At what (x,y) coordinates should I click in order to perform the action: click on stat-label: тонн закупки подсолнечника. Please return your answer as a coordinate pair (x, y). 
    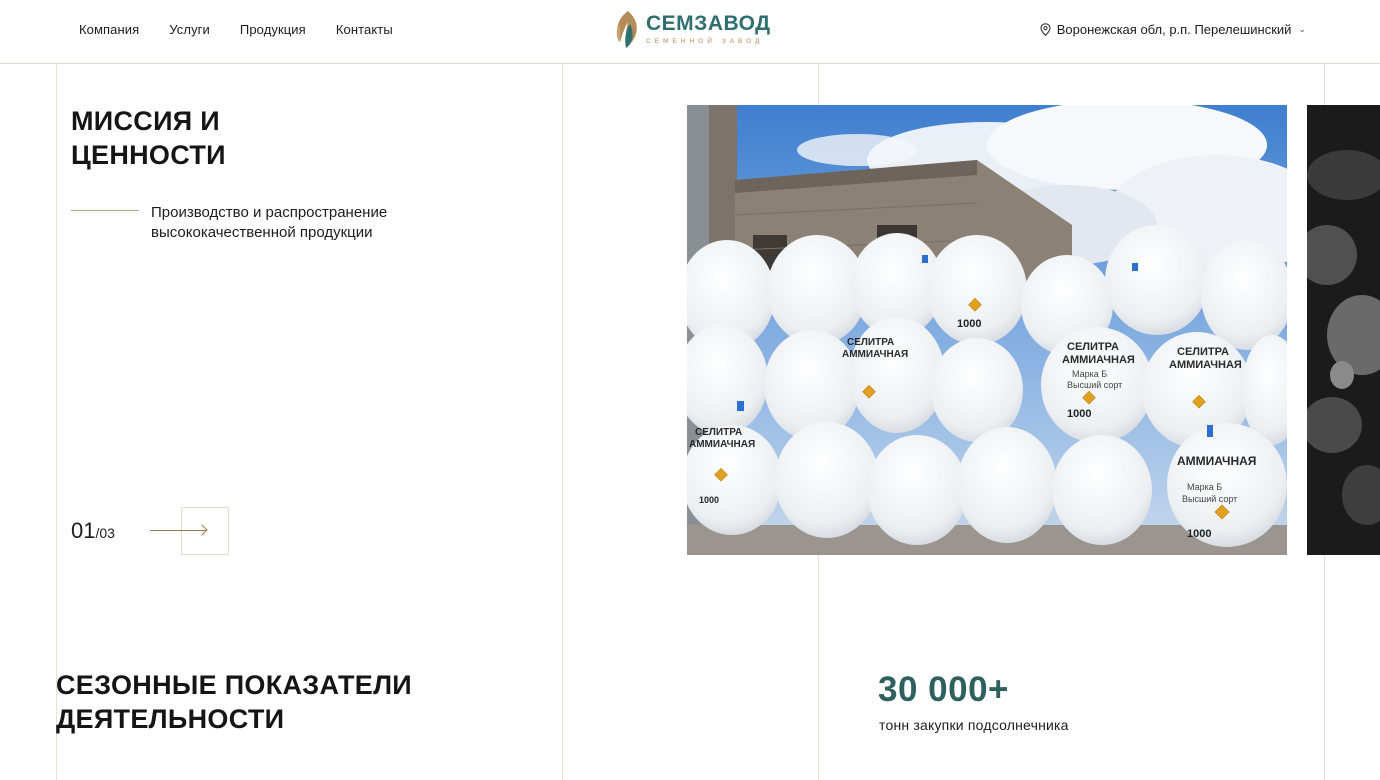
    Looking at the image, I should click on (974, 725).